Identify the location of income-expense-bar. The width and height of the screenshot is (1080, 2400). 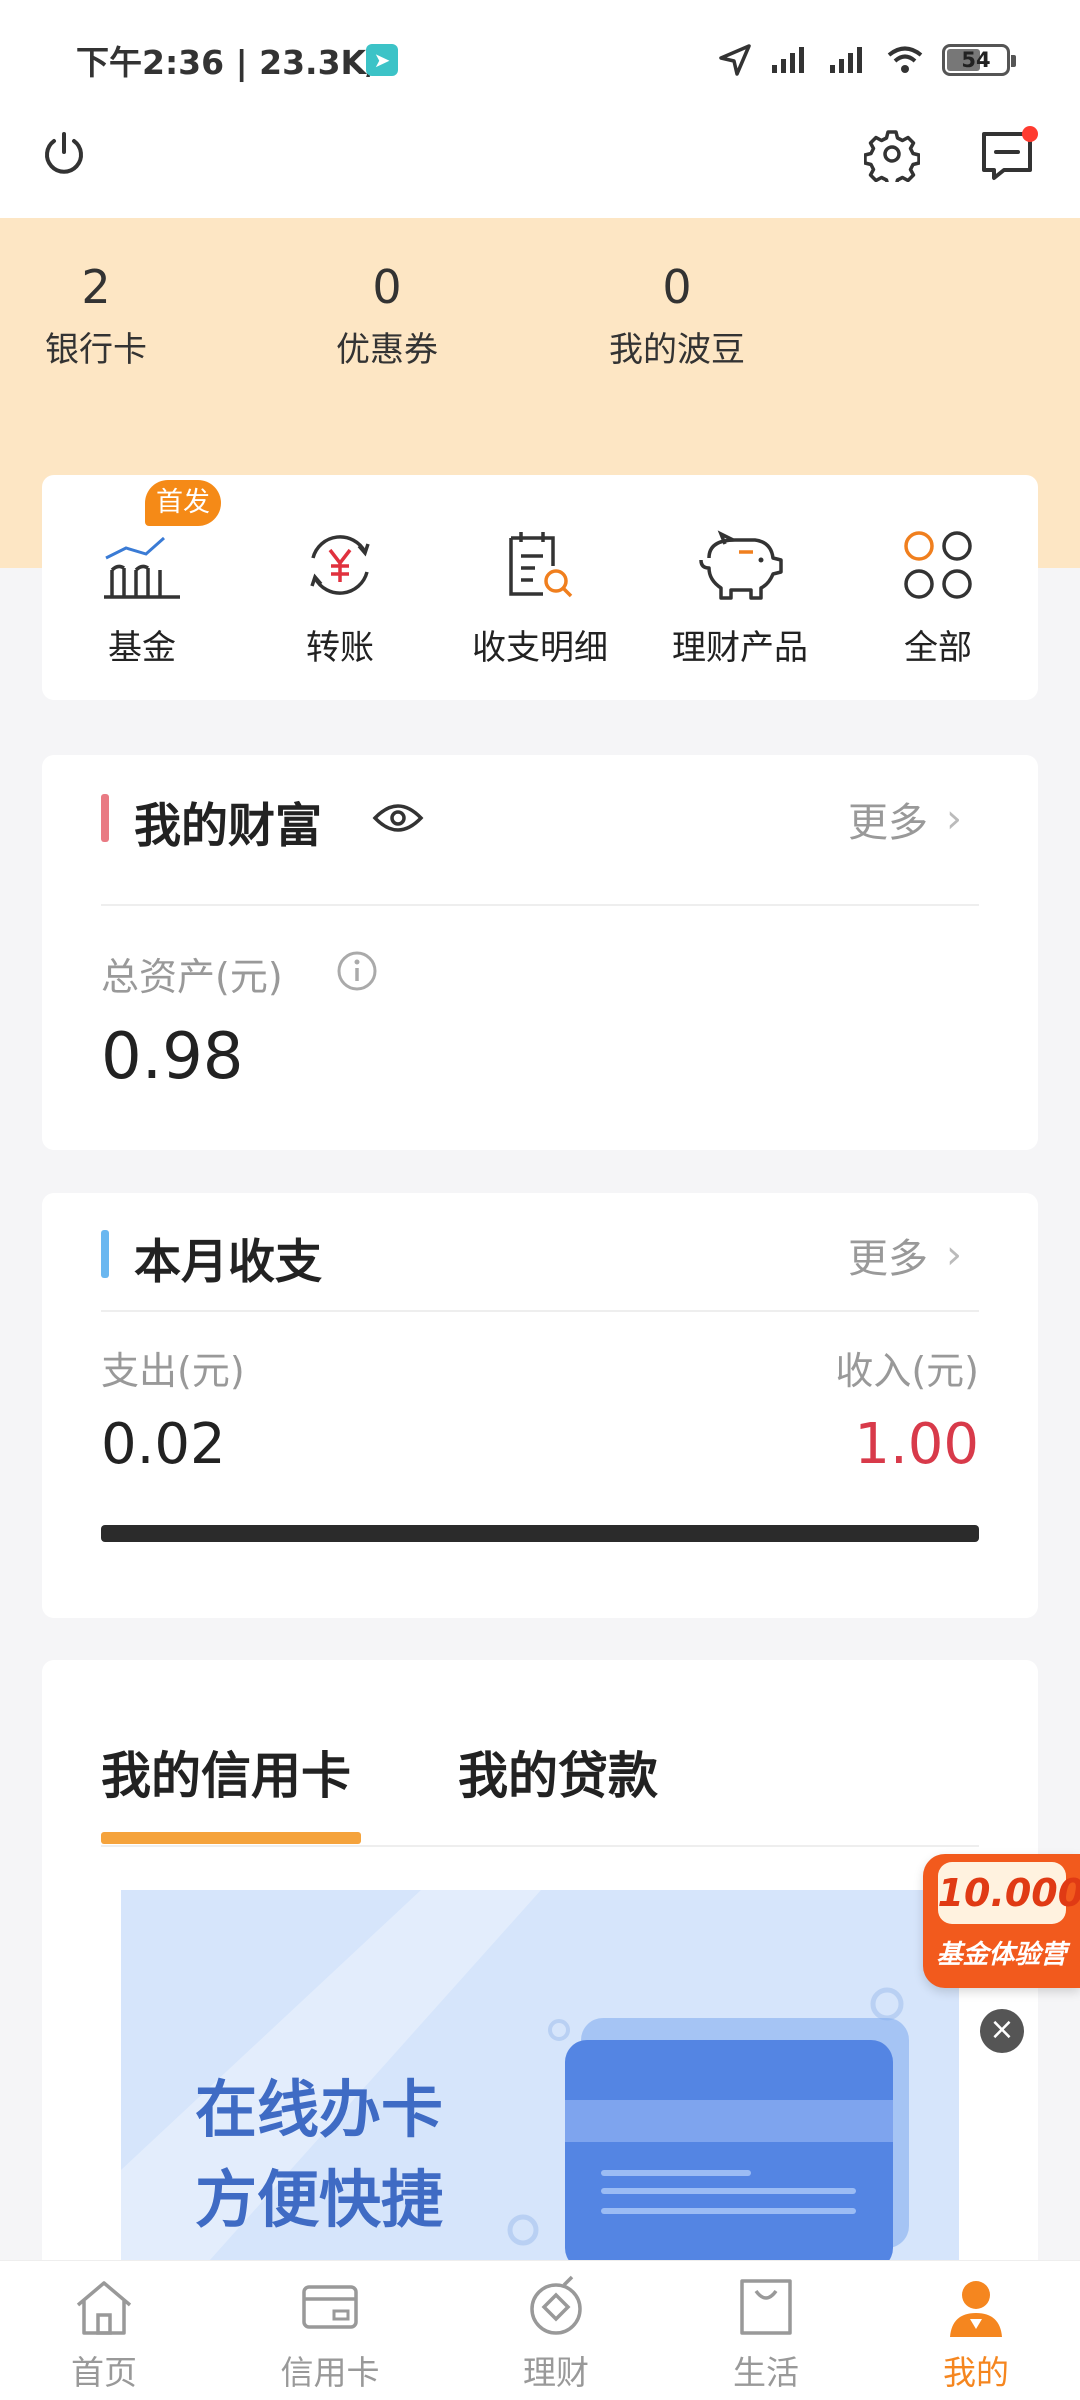
(540, 1533).